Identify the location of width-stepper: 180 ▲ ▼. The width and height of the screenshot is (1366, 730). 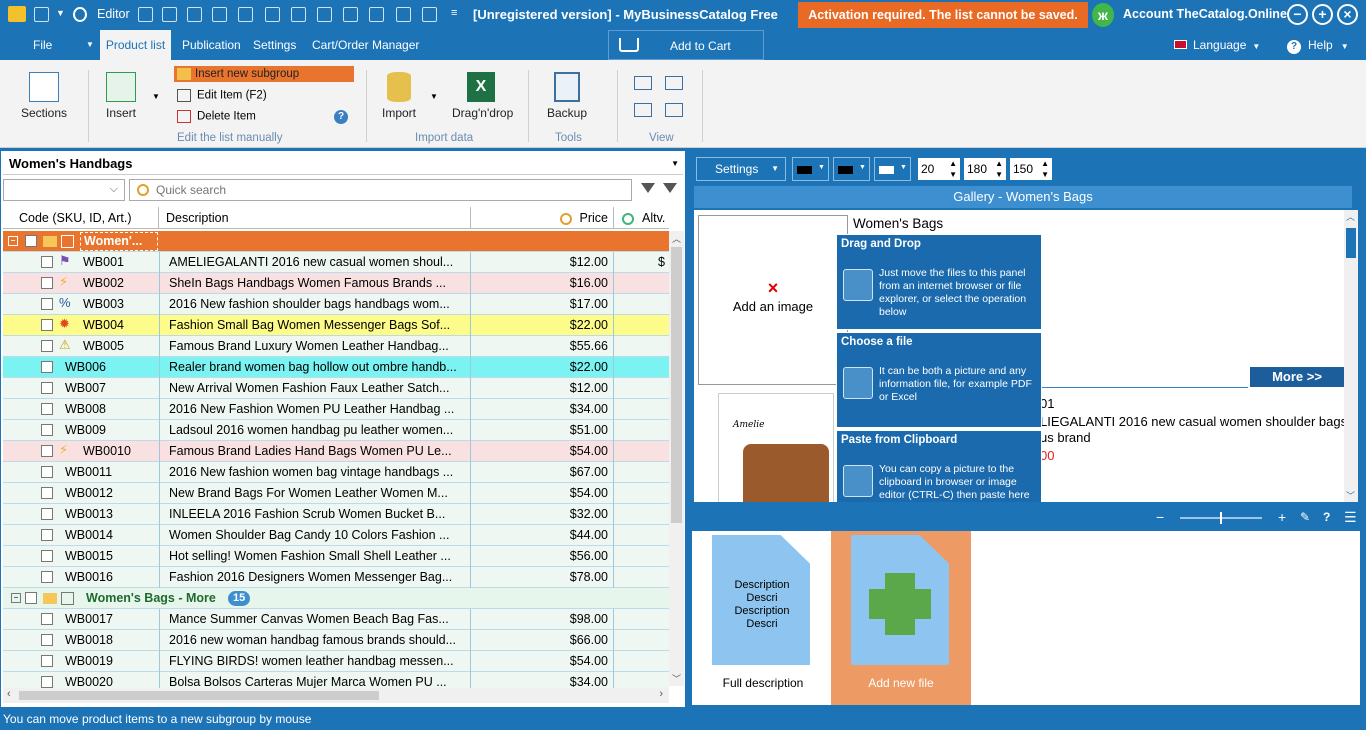
(985, 169).